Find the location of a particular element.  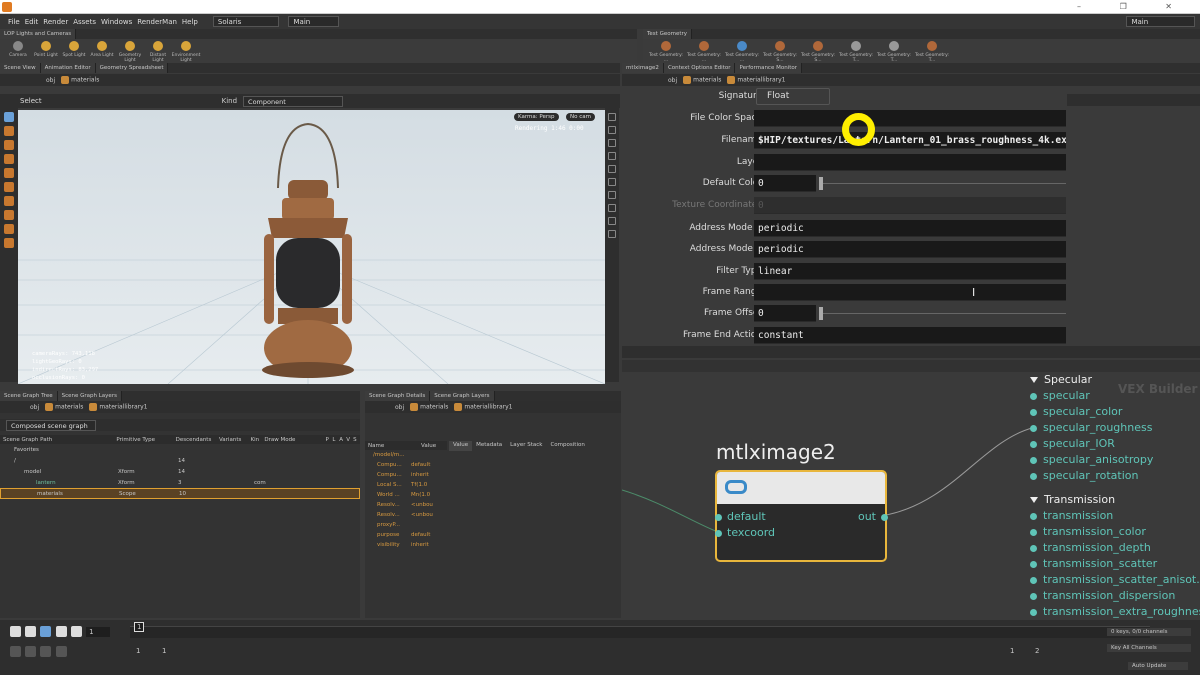

loop-icon is located at coordinates (46, 651).